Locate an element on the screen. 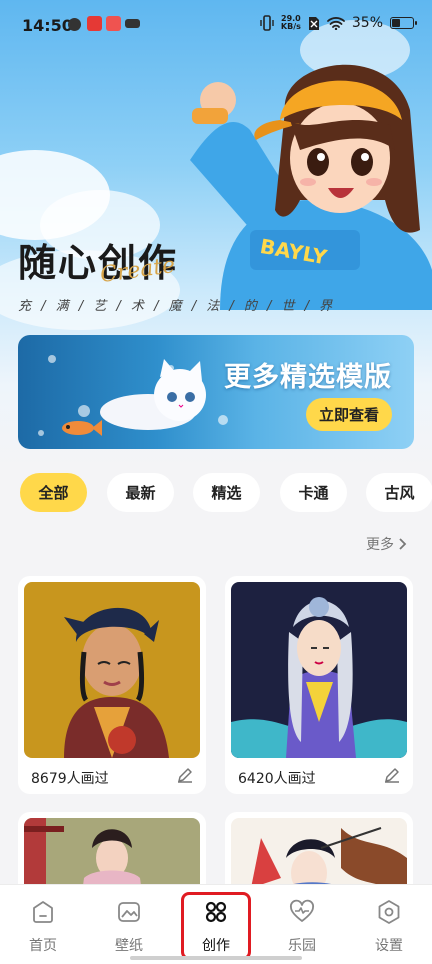 This screenshot has width=432, height=964. wallpaper-icon is located at coordinates (129, 912).